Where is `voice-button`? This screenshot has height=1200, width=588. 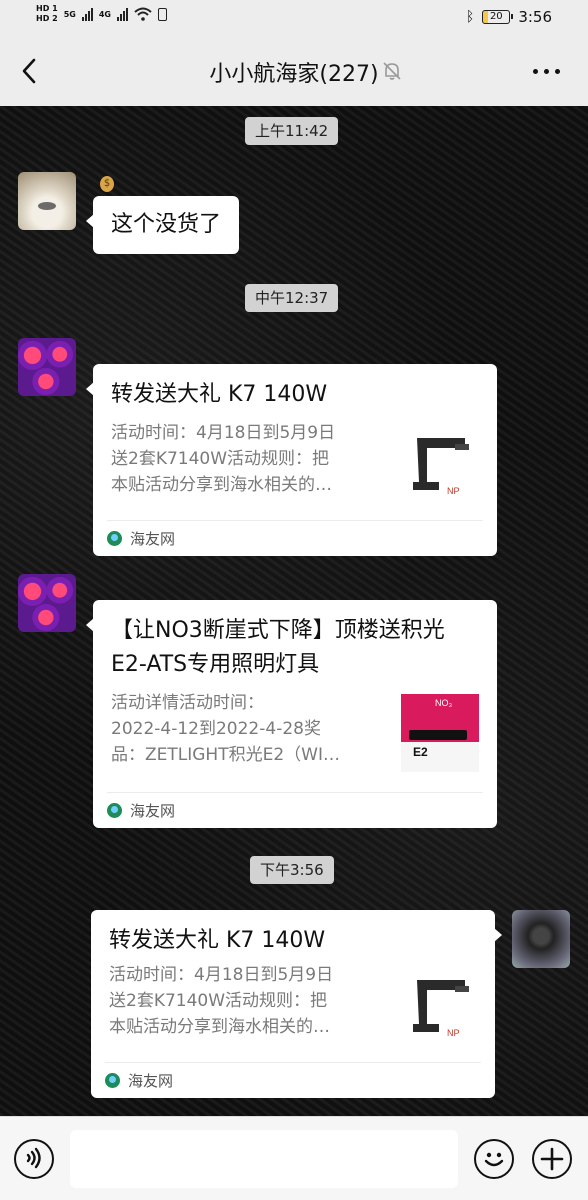 voice-button is located at coordinates (34, 1159).